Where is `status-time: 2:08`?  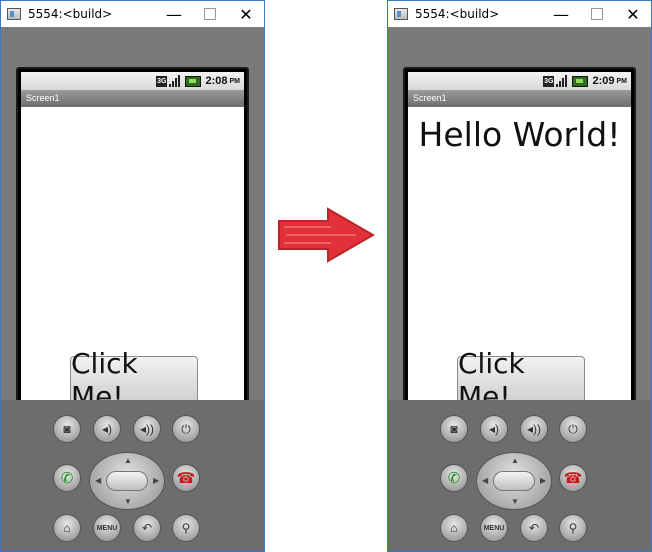
status-time: 2:08 is located at coordinates (216, 81).